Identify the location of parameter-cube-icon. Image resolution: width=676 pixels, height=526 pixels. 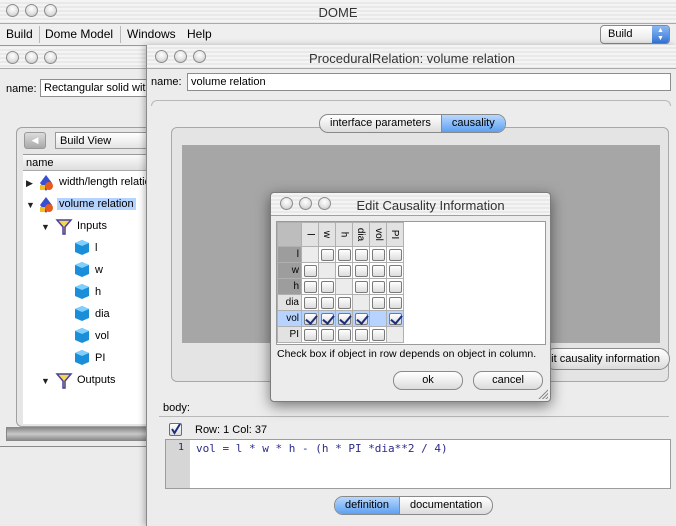
(82, 335).